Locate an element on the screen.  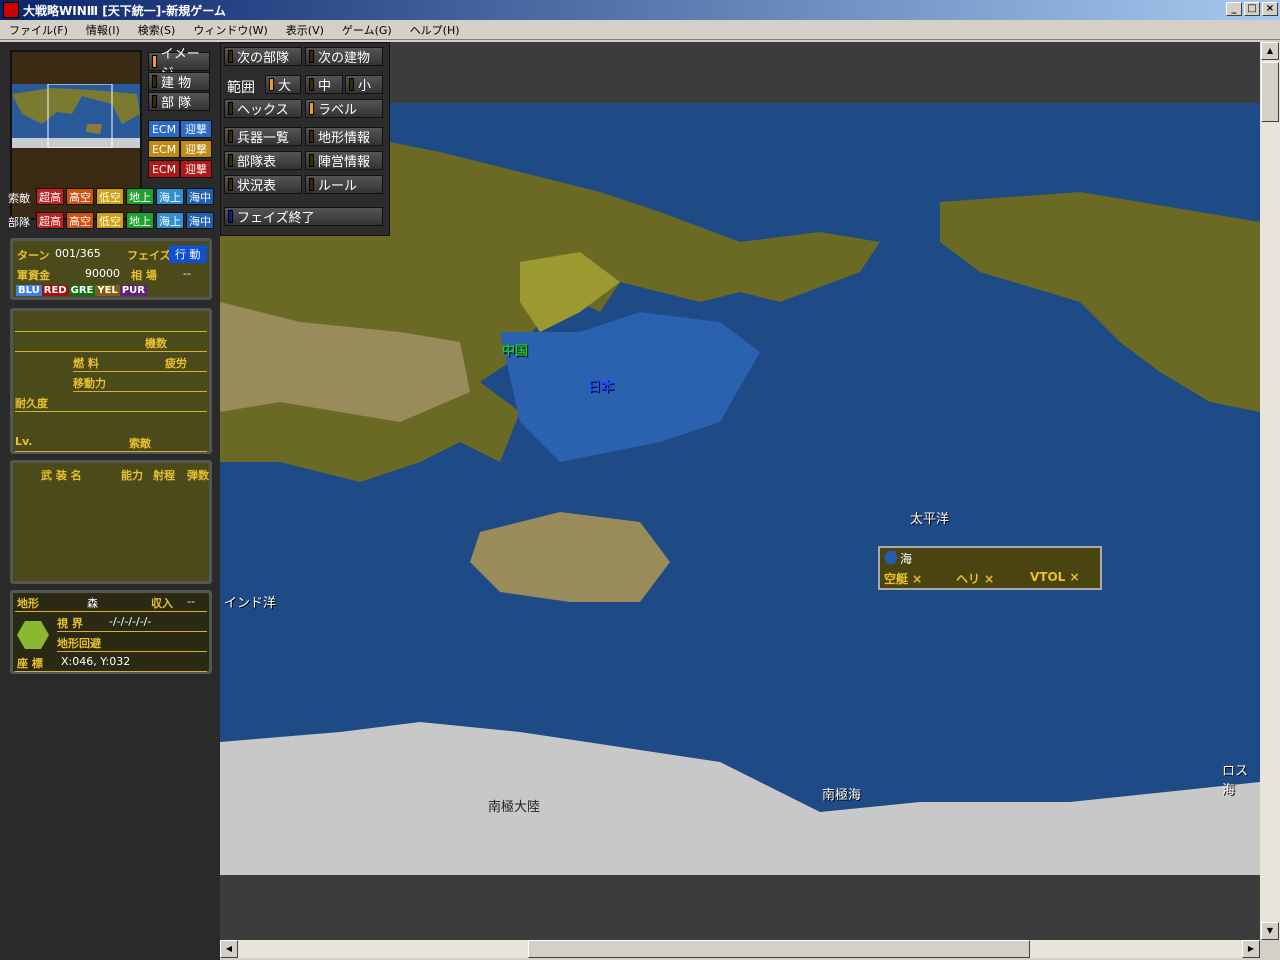
faction-badge: GRE is located at coordinates (82, 290).